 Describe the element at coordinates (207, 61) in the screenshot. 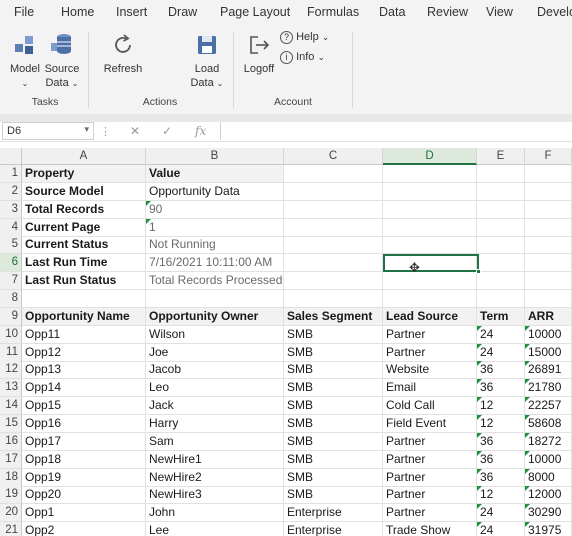

I see `load-data-button: Load Data ⌄` at that location.